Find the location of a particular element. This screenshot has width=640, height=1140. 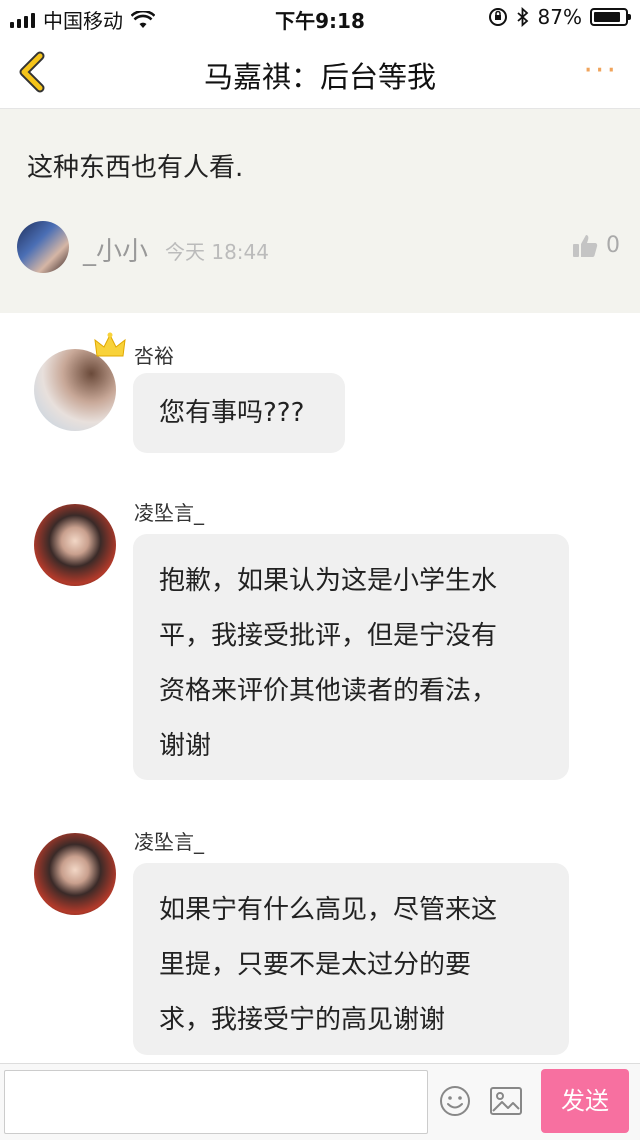

status-right: 87% is located at coordinates (559, 17).